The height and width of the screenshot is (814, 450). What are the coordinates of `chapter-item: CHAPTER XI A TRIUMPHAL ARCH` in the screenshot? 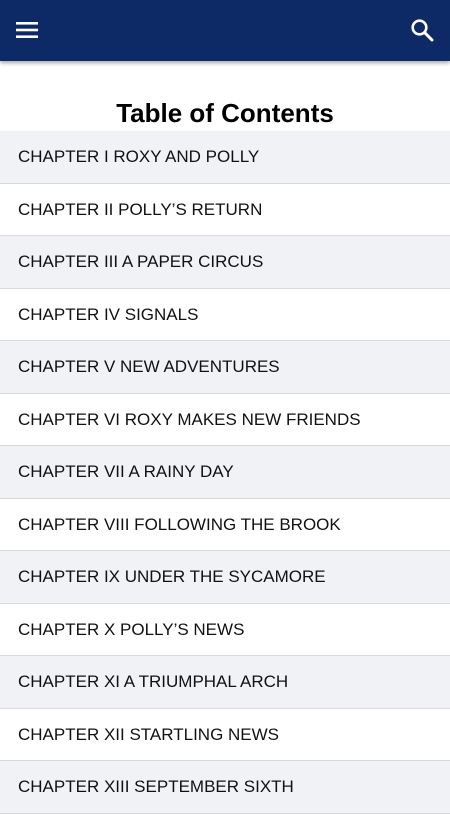 It's located at (225, 682).